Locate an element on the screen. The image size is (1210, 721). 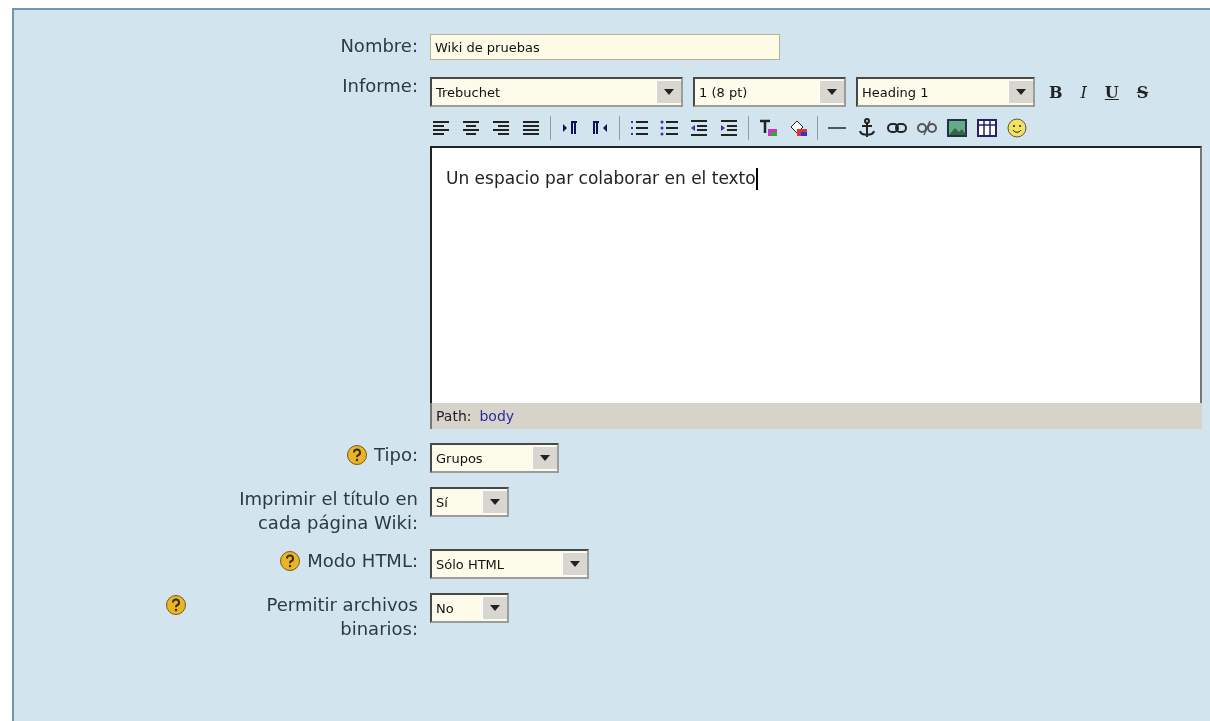
dropdown: Sí is located at coordinates (469, 502).